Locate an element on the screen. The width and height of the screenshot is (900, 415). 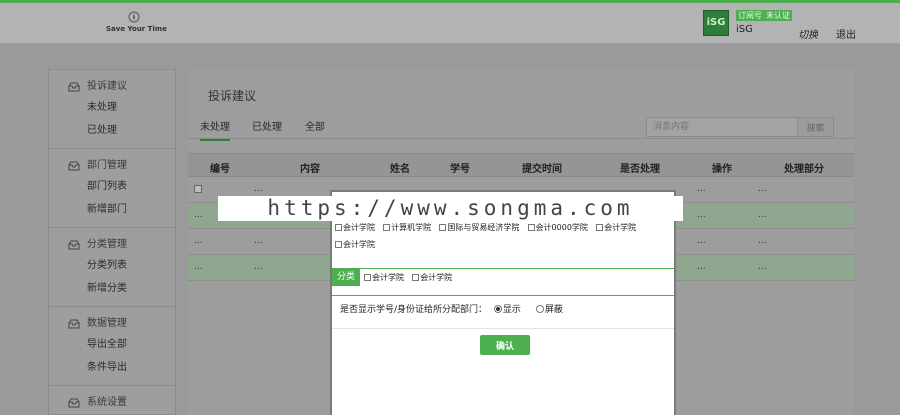
sidebar-group-complaints: 投诉建议 未处理 已处理 is located at coordinates (112, 109).